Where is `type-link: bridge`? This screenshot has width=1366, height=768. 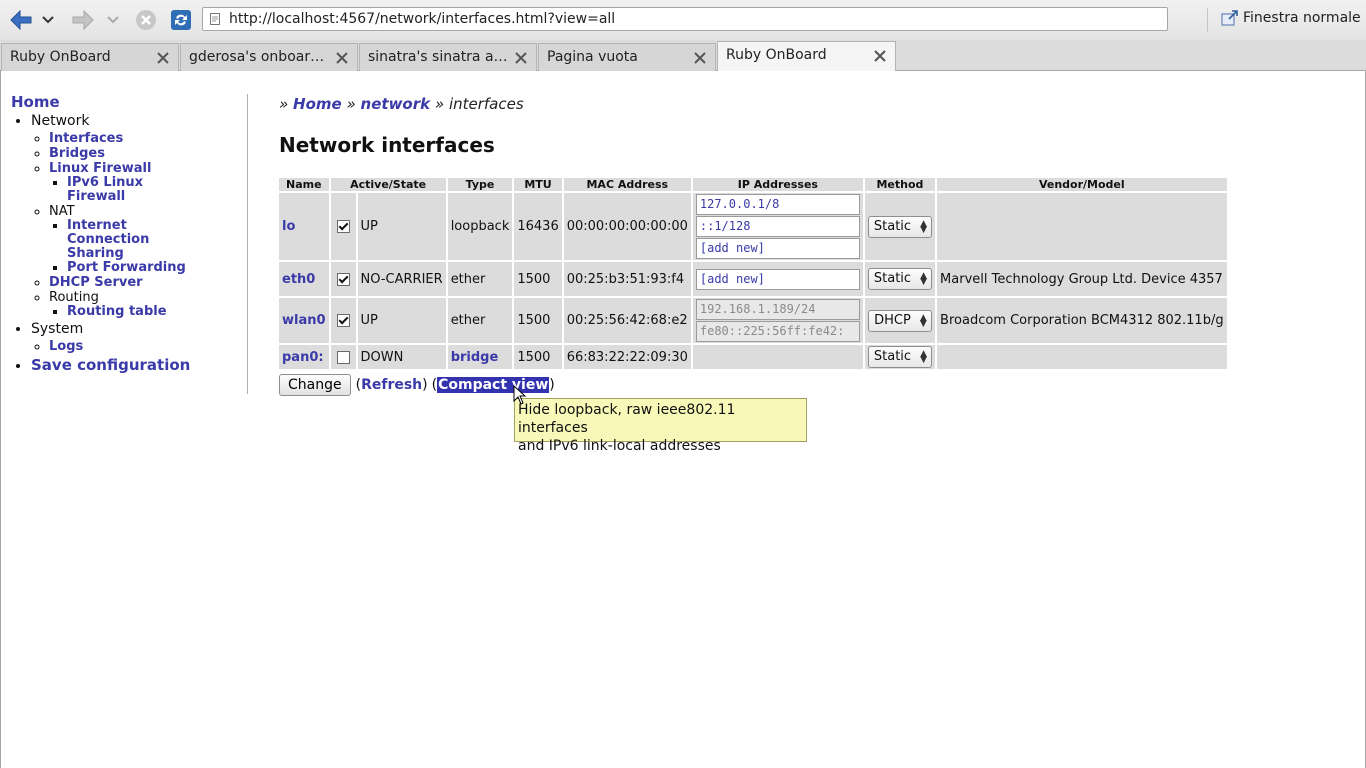 type-link: bridge is located at coordinates (475, 357).